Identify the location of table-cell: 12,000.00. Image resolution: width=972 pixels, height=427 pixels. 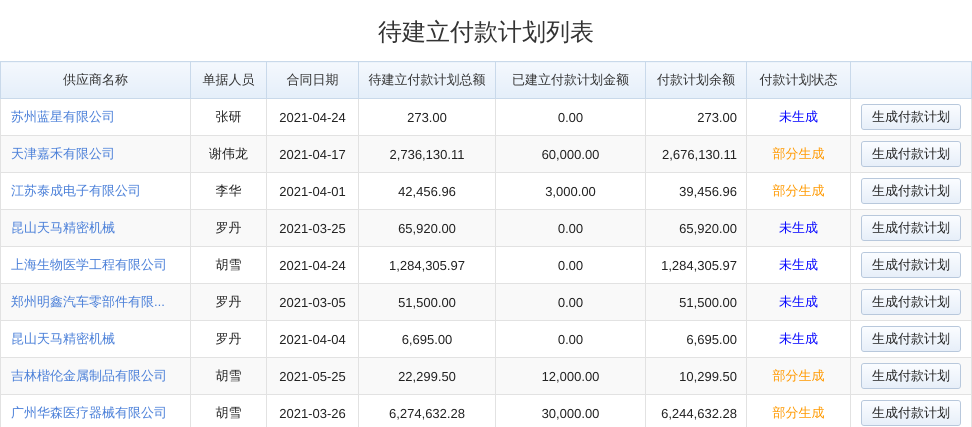
(571, 376).